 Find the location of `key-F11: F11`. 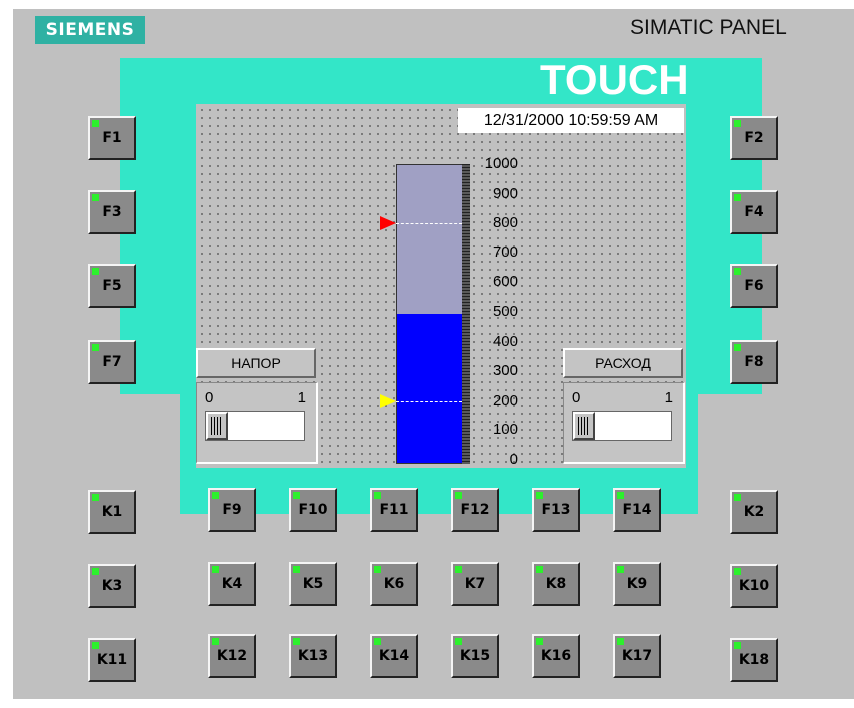

key-F11: F11 is located at coordinates (394, 510).